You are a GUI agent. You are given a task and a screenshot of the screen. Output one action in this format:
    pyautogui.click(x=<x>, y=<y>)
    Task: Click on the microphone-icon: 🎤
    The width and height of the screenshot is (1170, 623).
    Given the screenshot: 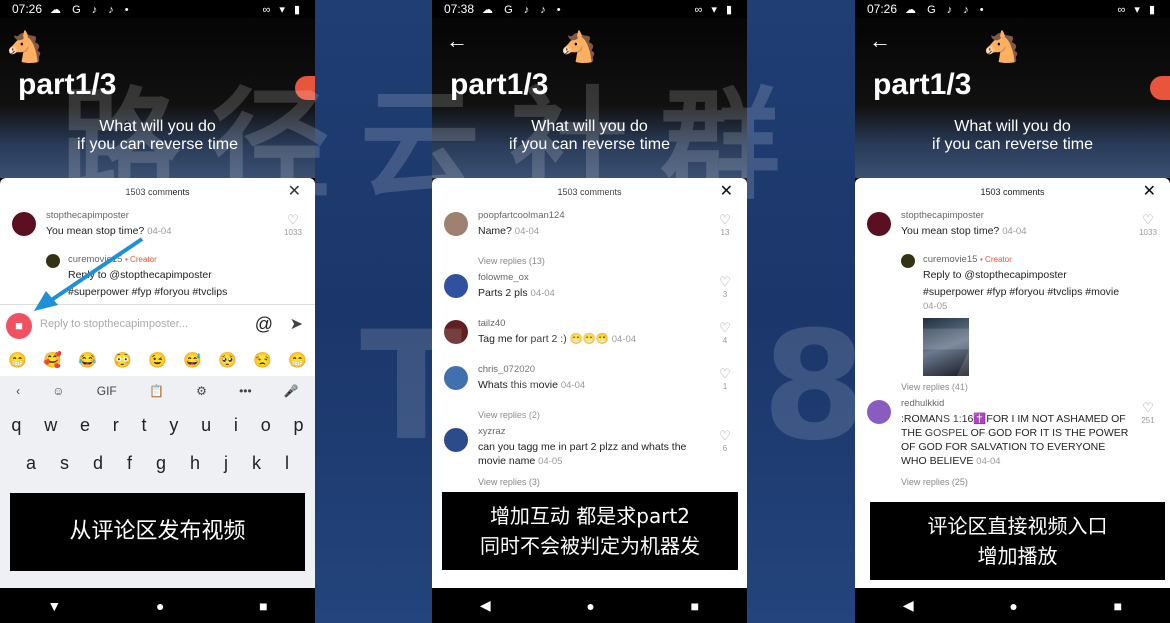 What is the action you would take?
    pyautogui.click(x=291, y=391)
    